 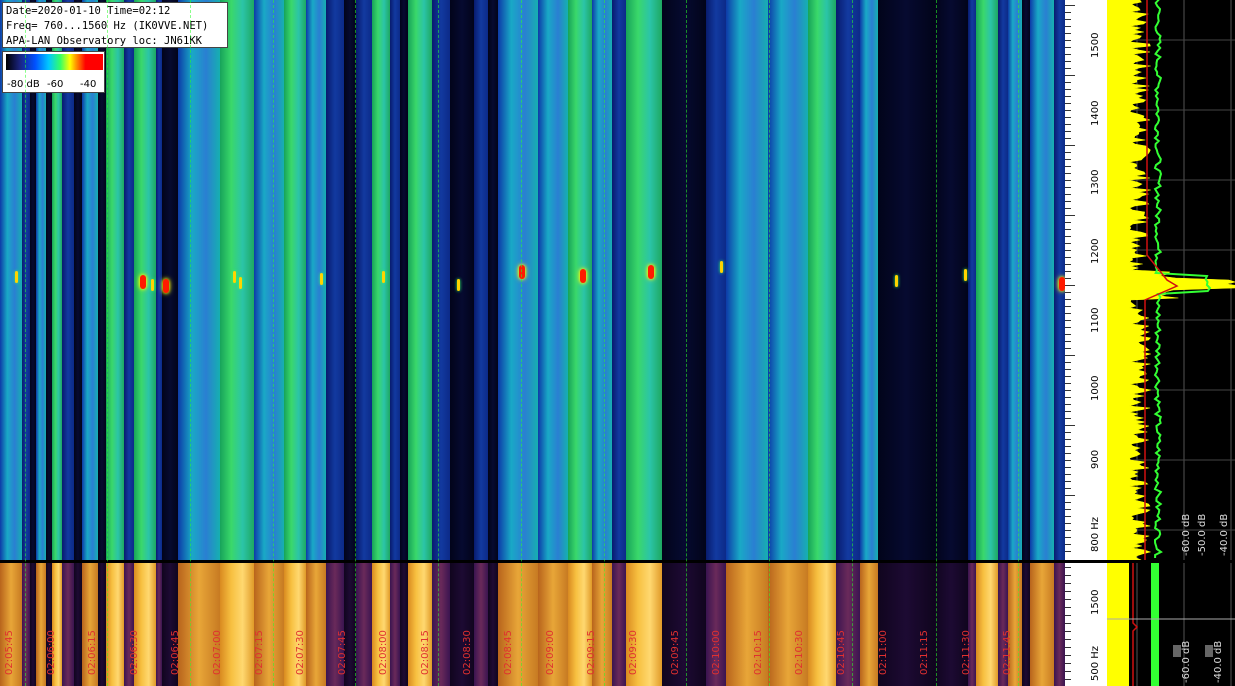 What do you see at coordinates (1095, 45) in the screenshot?
I see `freq-label-1500: 1500` at bounding box center [1095, 45].